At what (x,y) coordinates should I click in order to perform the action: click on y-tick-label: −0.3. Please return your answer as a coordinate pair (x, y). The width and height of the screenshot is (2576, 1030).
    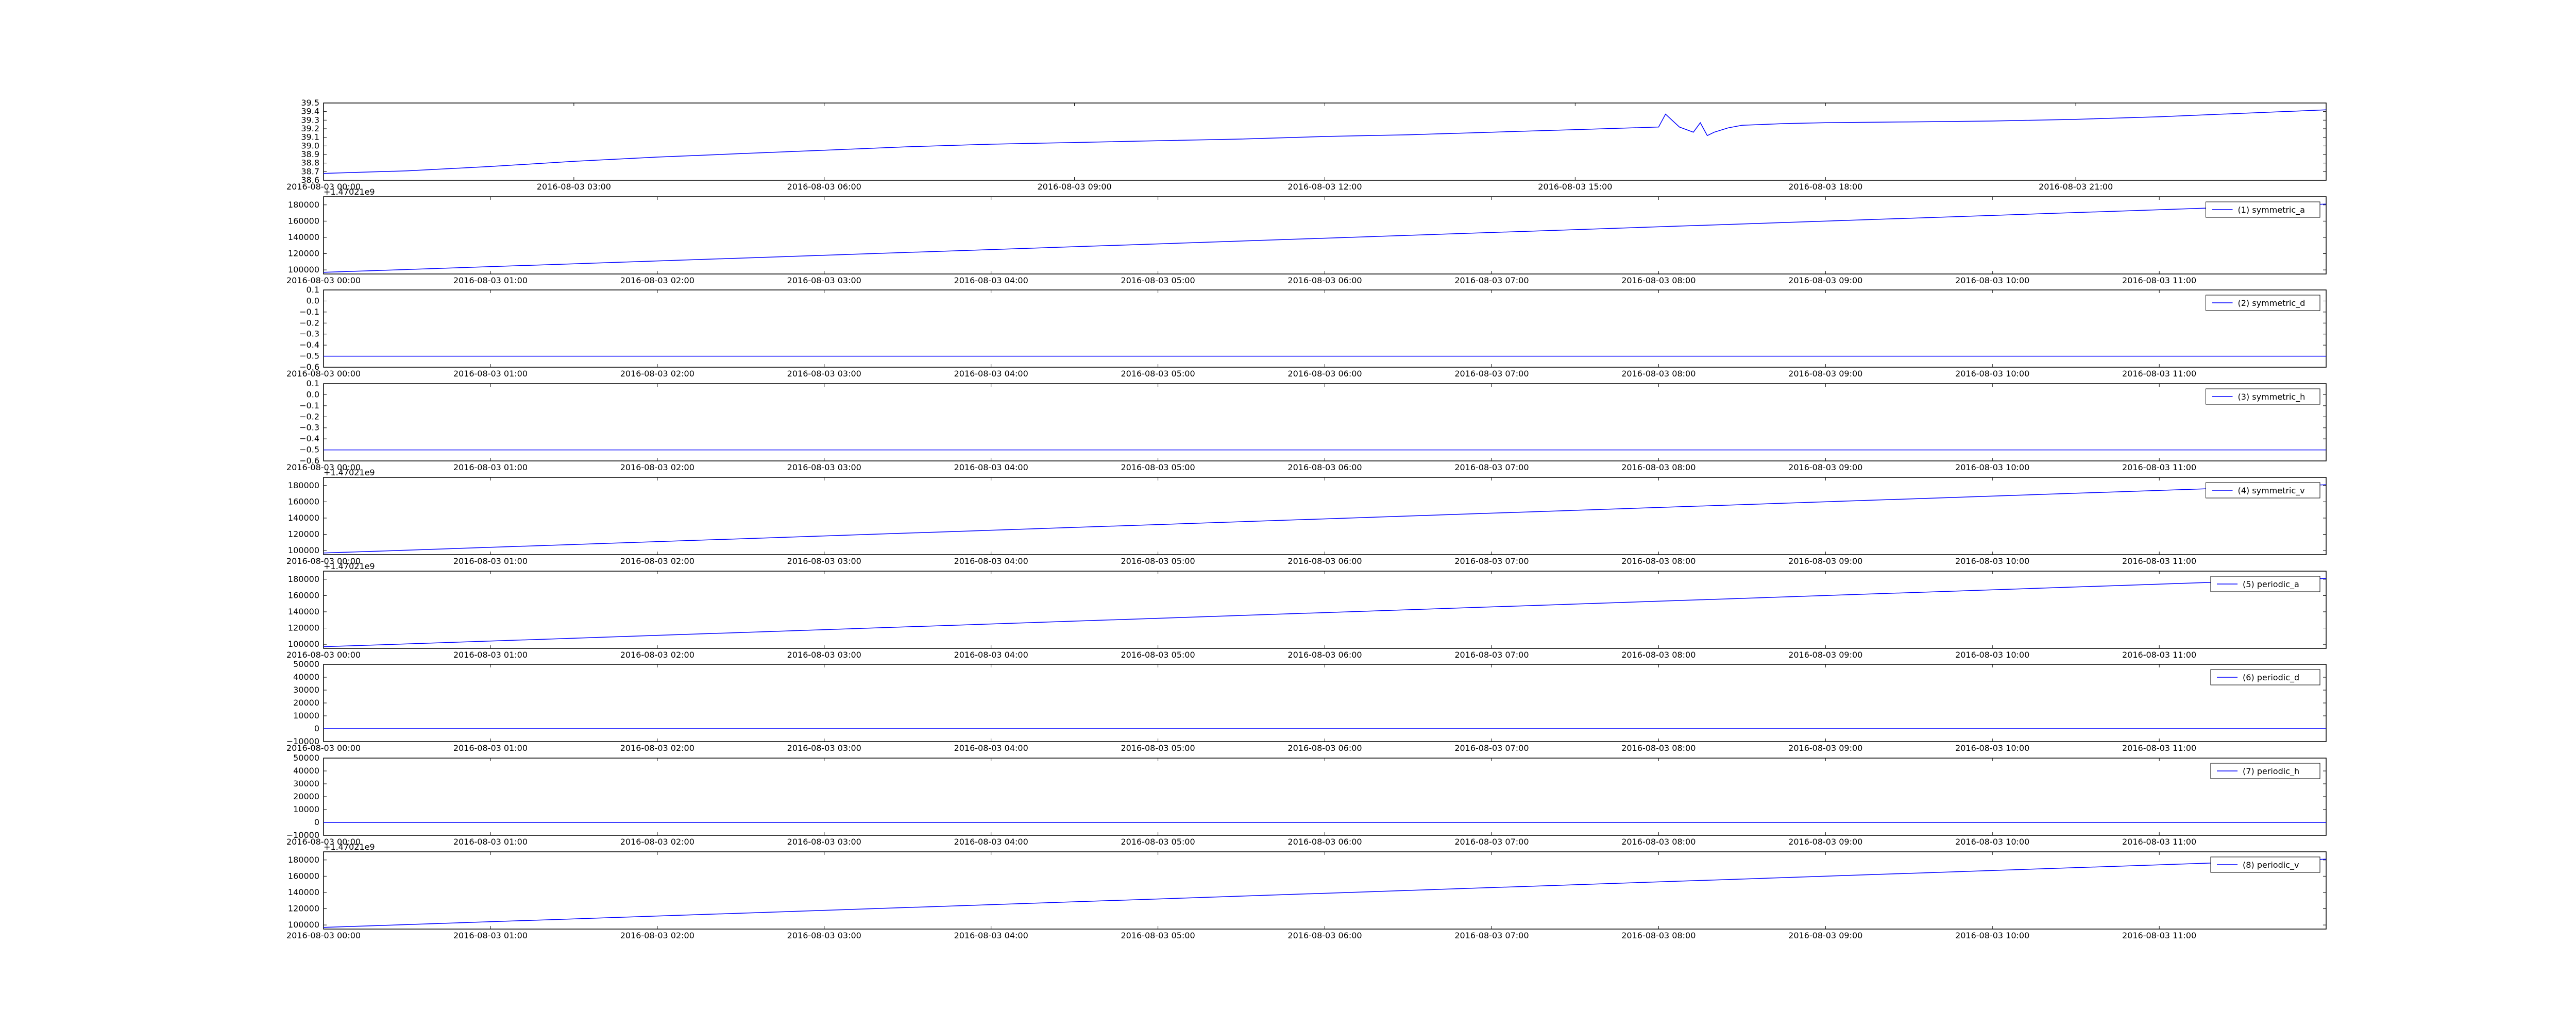
    Looking at the image, I should click on (309, 334).